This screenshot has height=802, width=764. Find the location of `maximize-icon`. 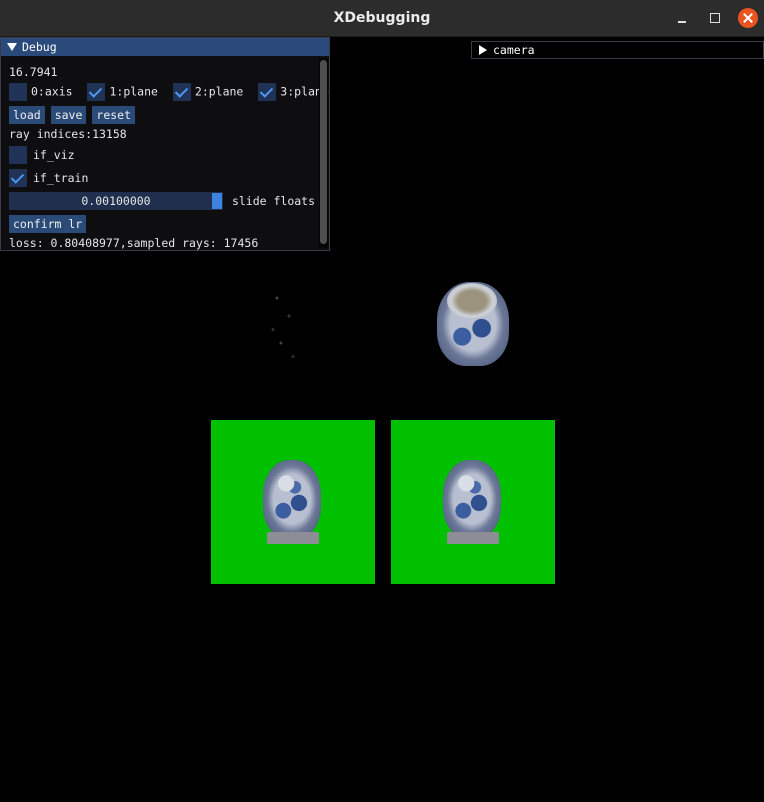

maximize-icon is located at coordinates (715, 18).